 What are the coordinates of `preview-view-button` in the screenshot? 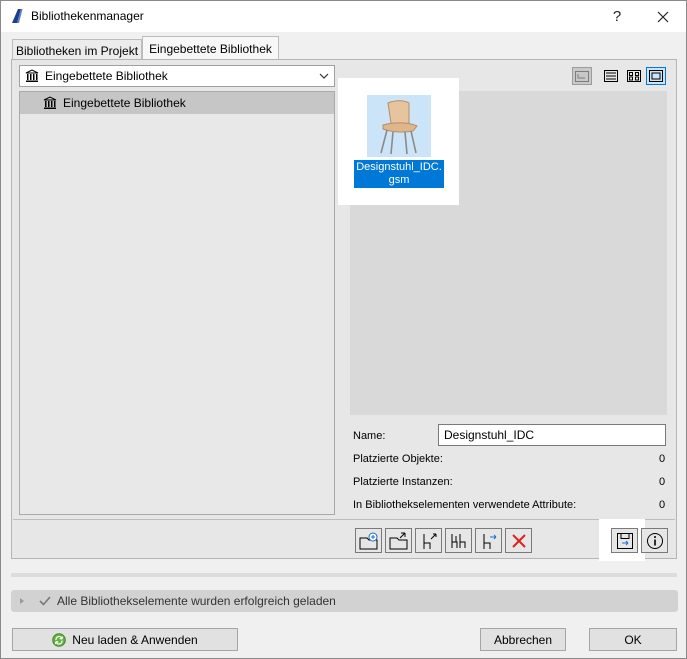 It's located at (656, 76).